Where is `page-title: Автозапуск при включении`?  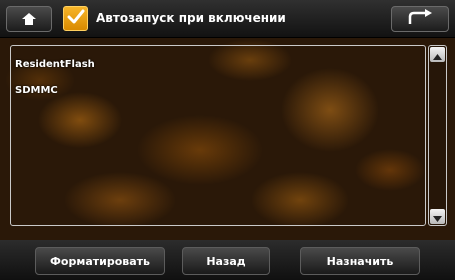 page-title: Автозапуск при включении is located at coordinates (191, 18).